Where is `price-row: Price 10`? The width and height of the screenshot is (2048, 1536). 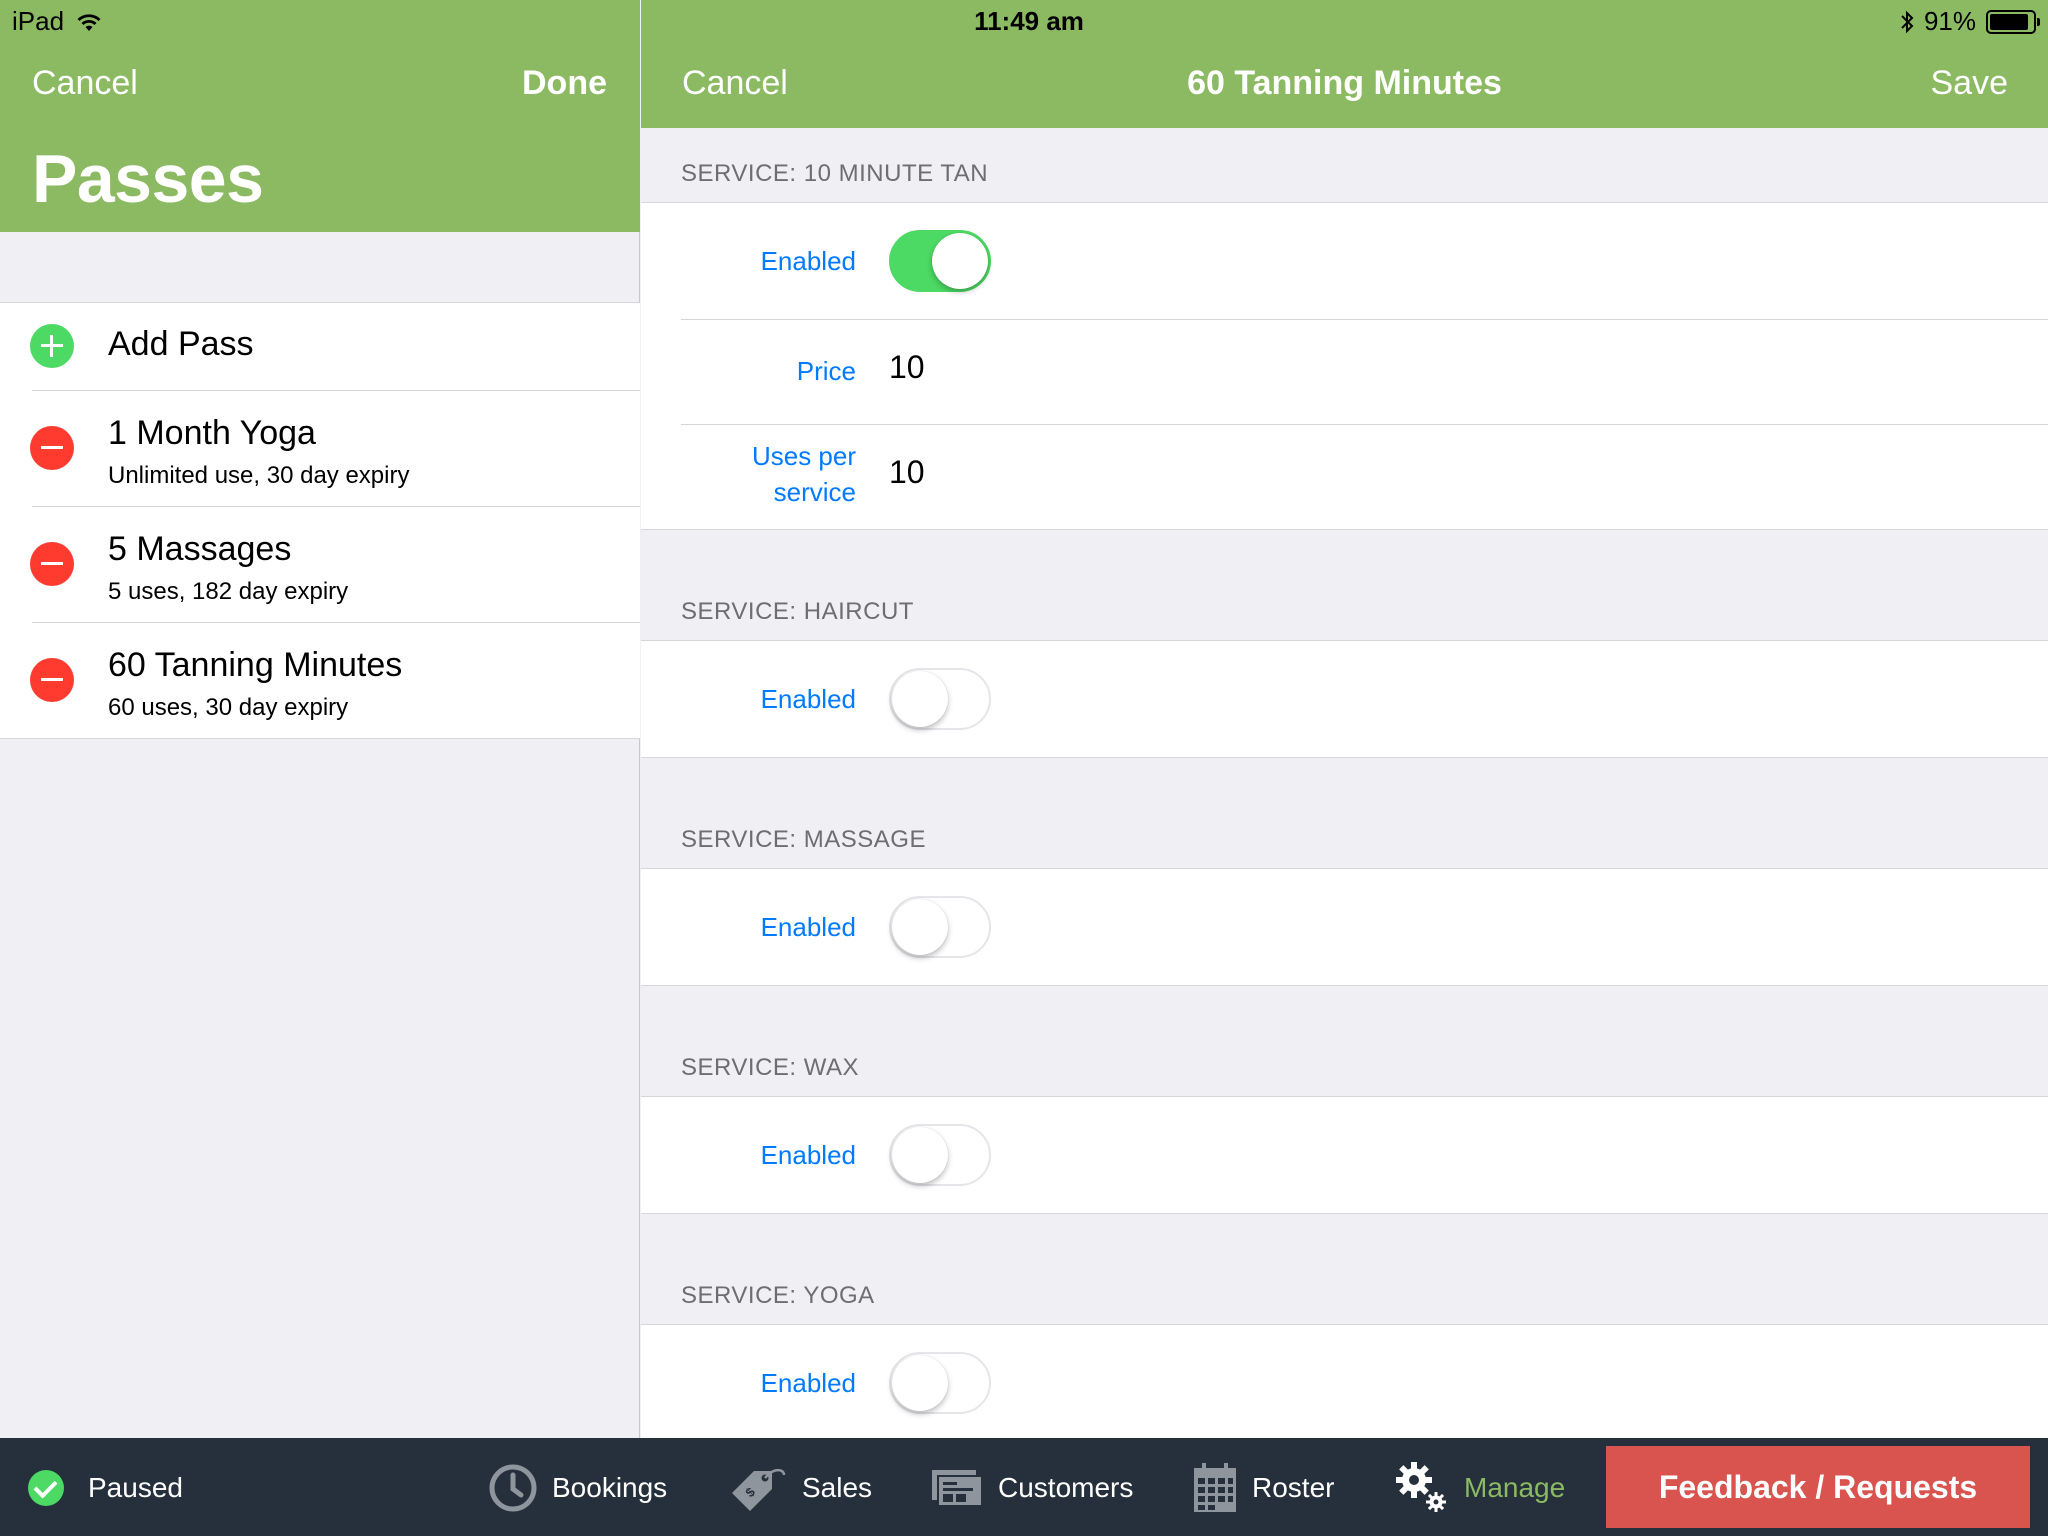
price-row: Price 10 is located at coordinates (1344, 371).